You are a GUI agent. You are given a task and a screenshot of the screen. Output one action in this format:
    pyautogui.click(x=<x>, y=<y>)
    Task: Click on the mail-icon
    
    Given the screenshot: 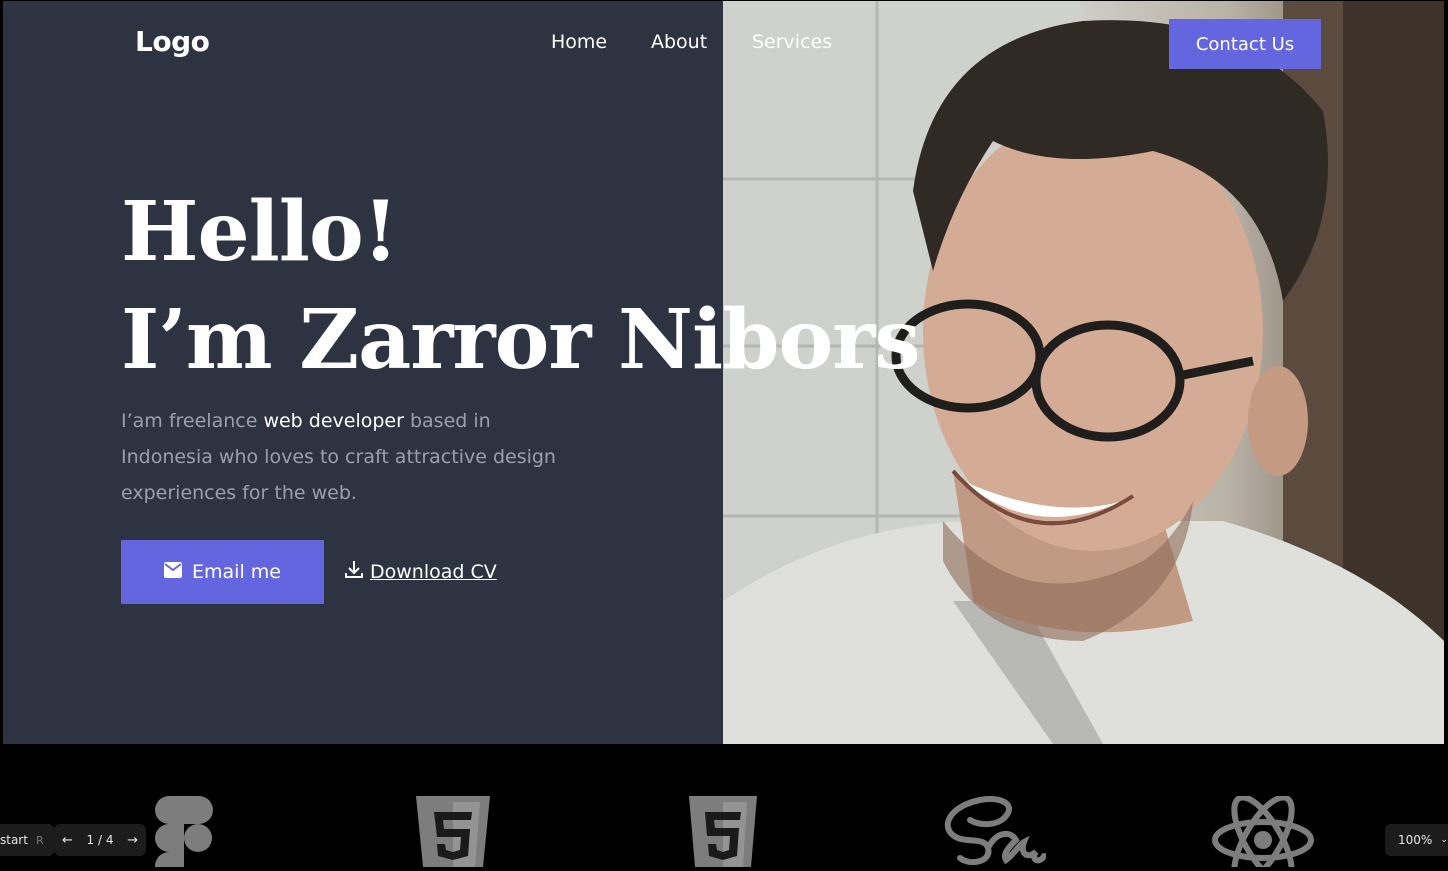 What is the action you would take?
    pyautogui.click(x=173, y=572)
    